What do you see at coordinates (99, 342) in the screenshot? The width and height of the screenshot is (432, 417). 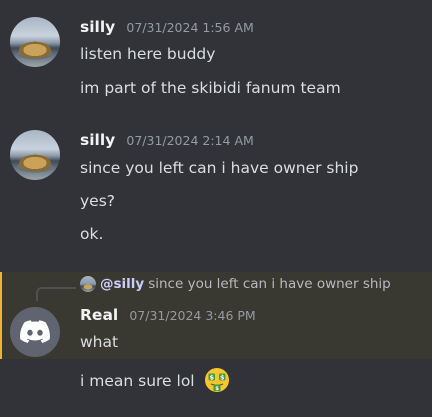 I see `message-text: what` at bounding box center [99, 342].